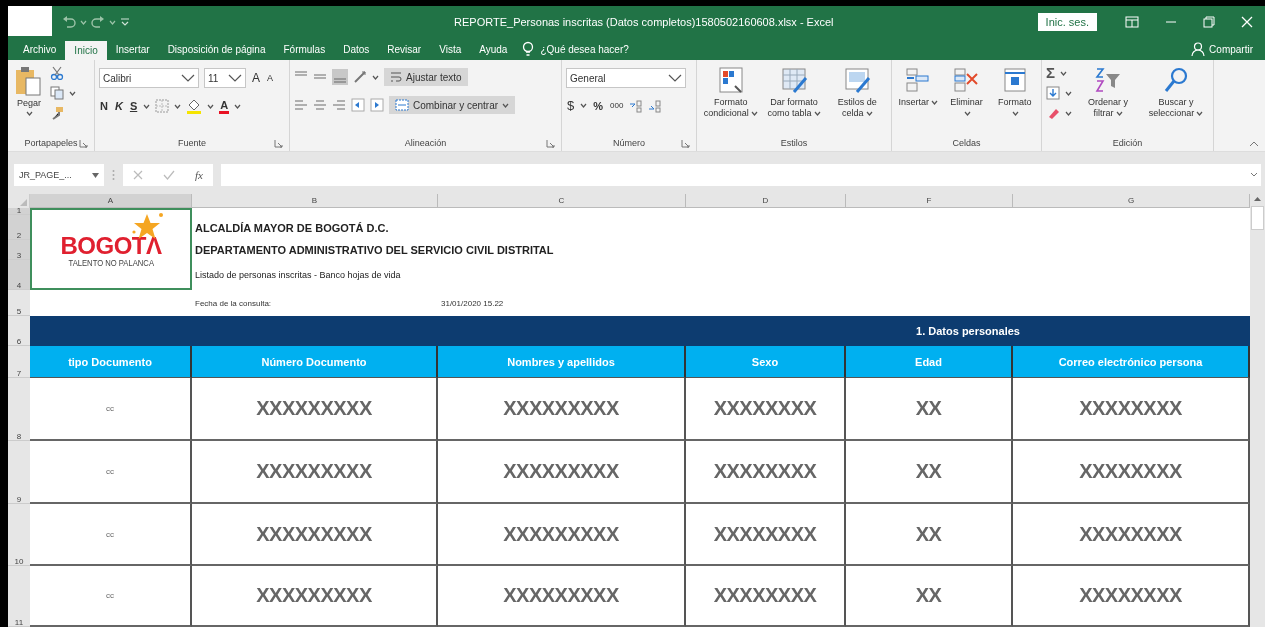 Image resolution: width=1265 pixels, height=627 pixels. Describe the element at coordinates (57, 73) in the screenshot. I see `scissors-icon` at that location.